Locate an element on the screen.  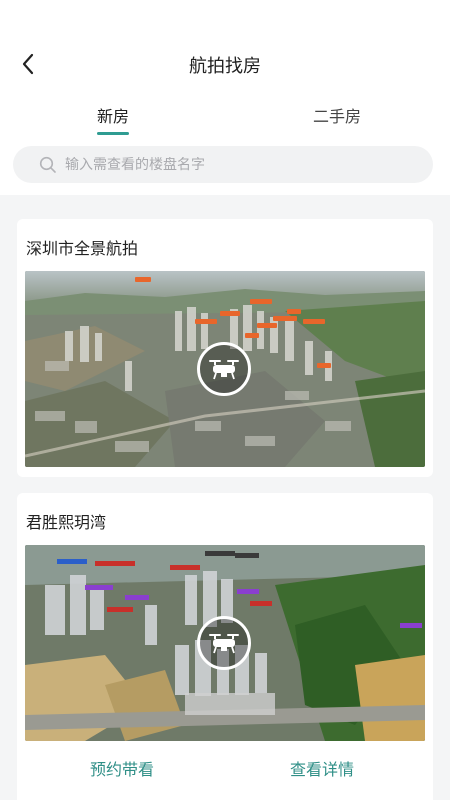
tab-second-hand: 二手房 is located at coordinates (337, 115).